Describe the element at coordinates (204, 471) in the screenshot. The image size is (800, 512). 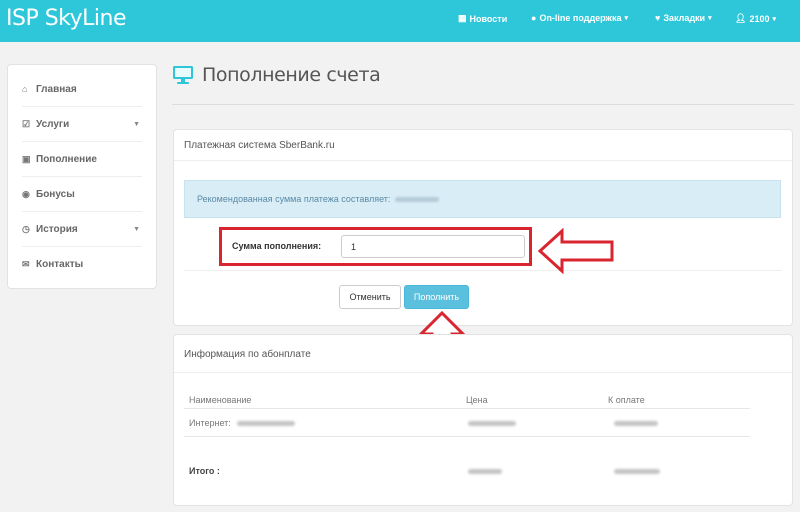
I see `table-row-total-label: Итого :` at that location.